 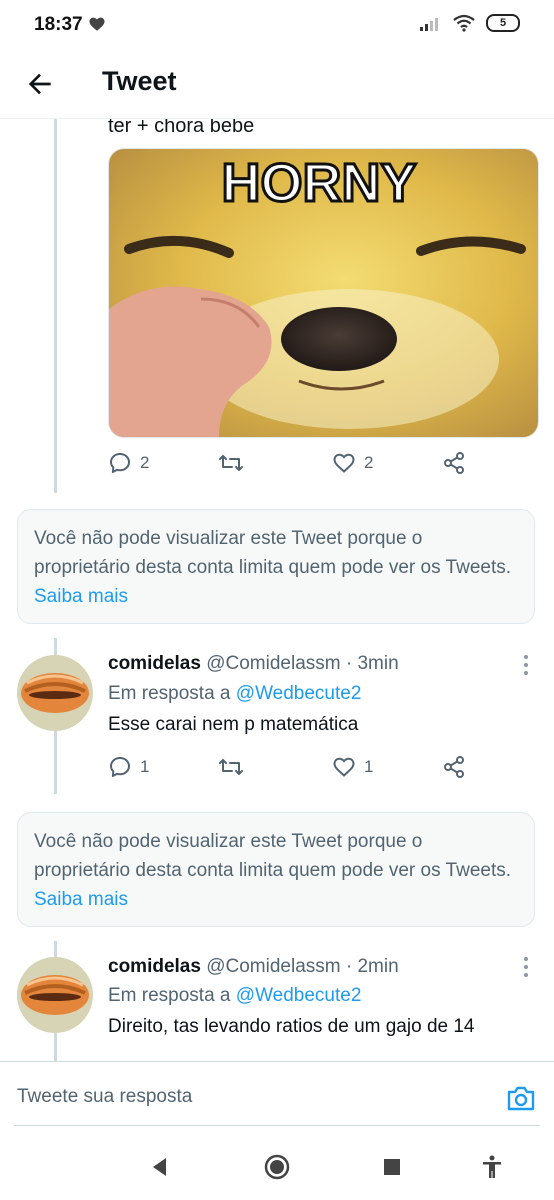 What do you see at coordinates (160, 1167) in the screenshot?
I see `nav-back-icon` at bounding box center [160, 1167].